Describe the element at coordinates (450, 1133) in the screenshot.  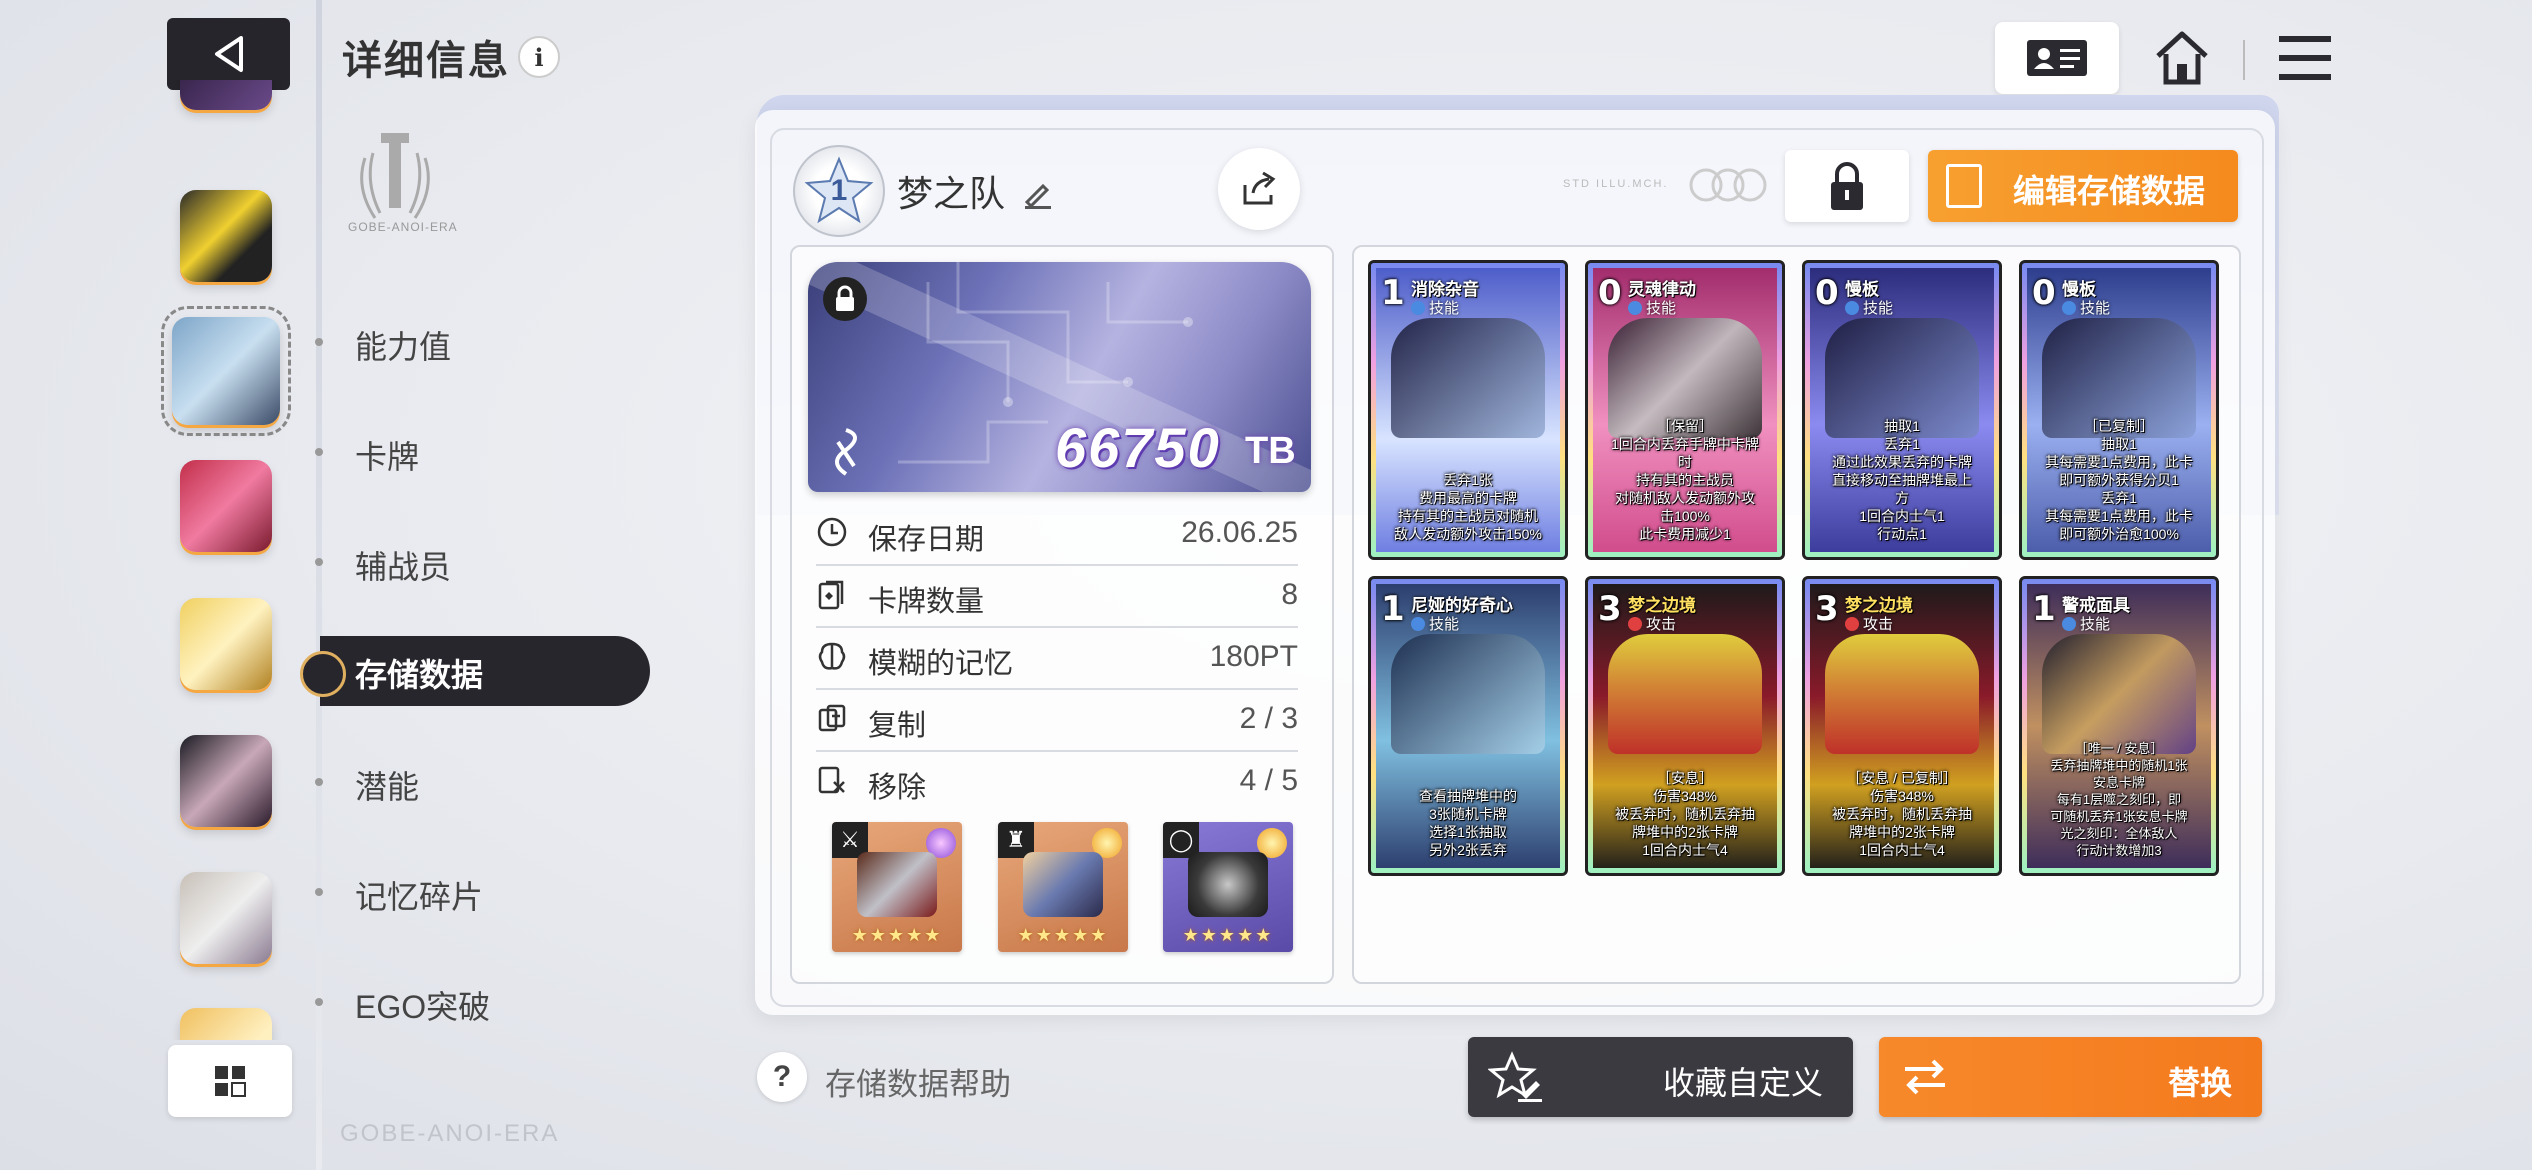
I see `bottom-logo: GOBE-ANOI-ERA` at that location.